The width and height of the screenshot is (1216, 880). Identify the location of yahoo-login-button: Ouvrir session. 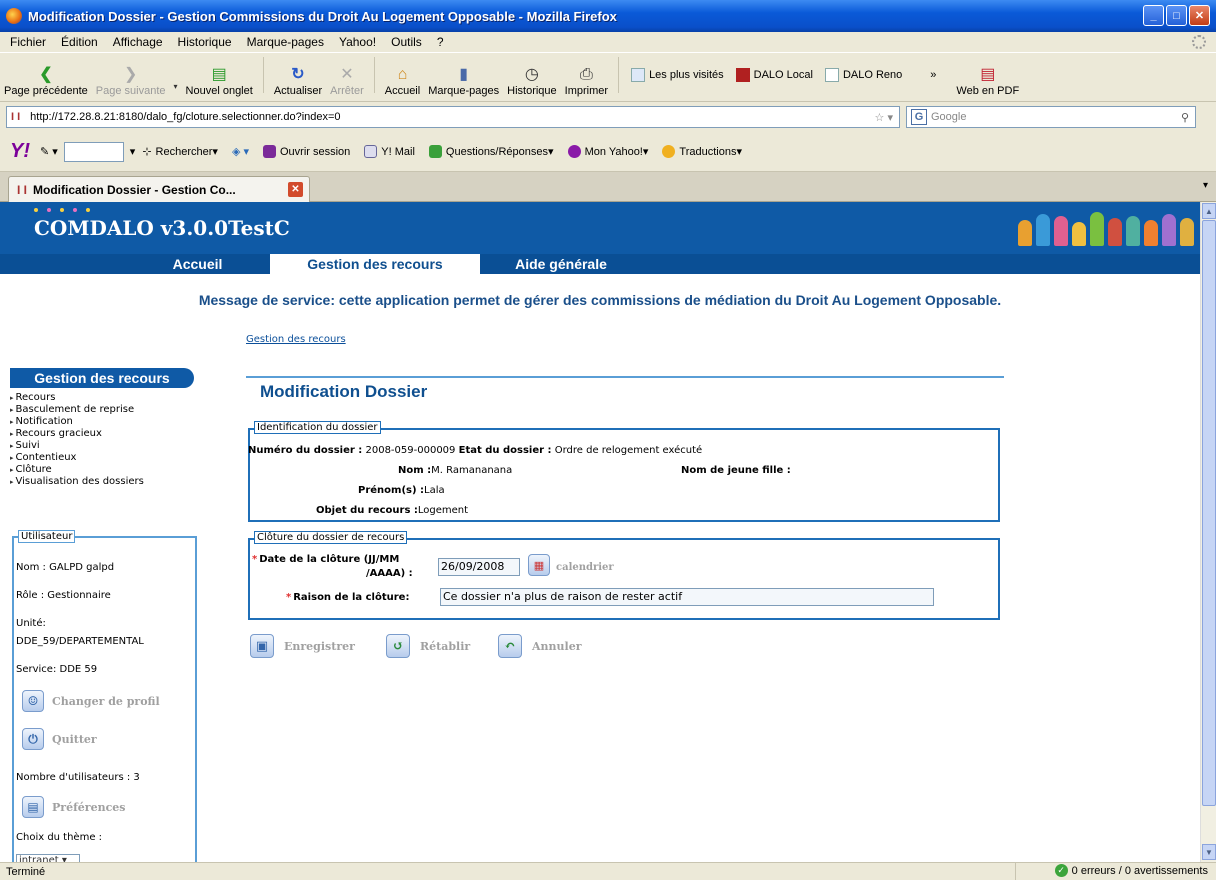
(306, 151).